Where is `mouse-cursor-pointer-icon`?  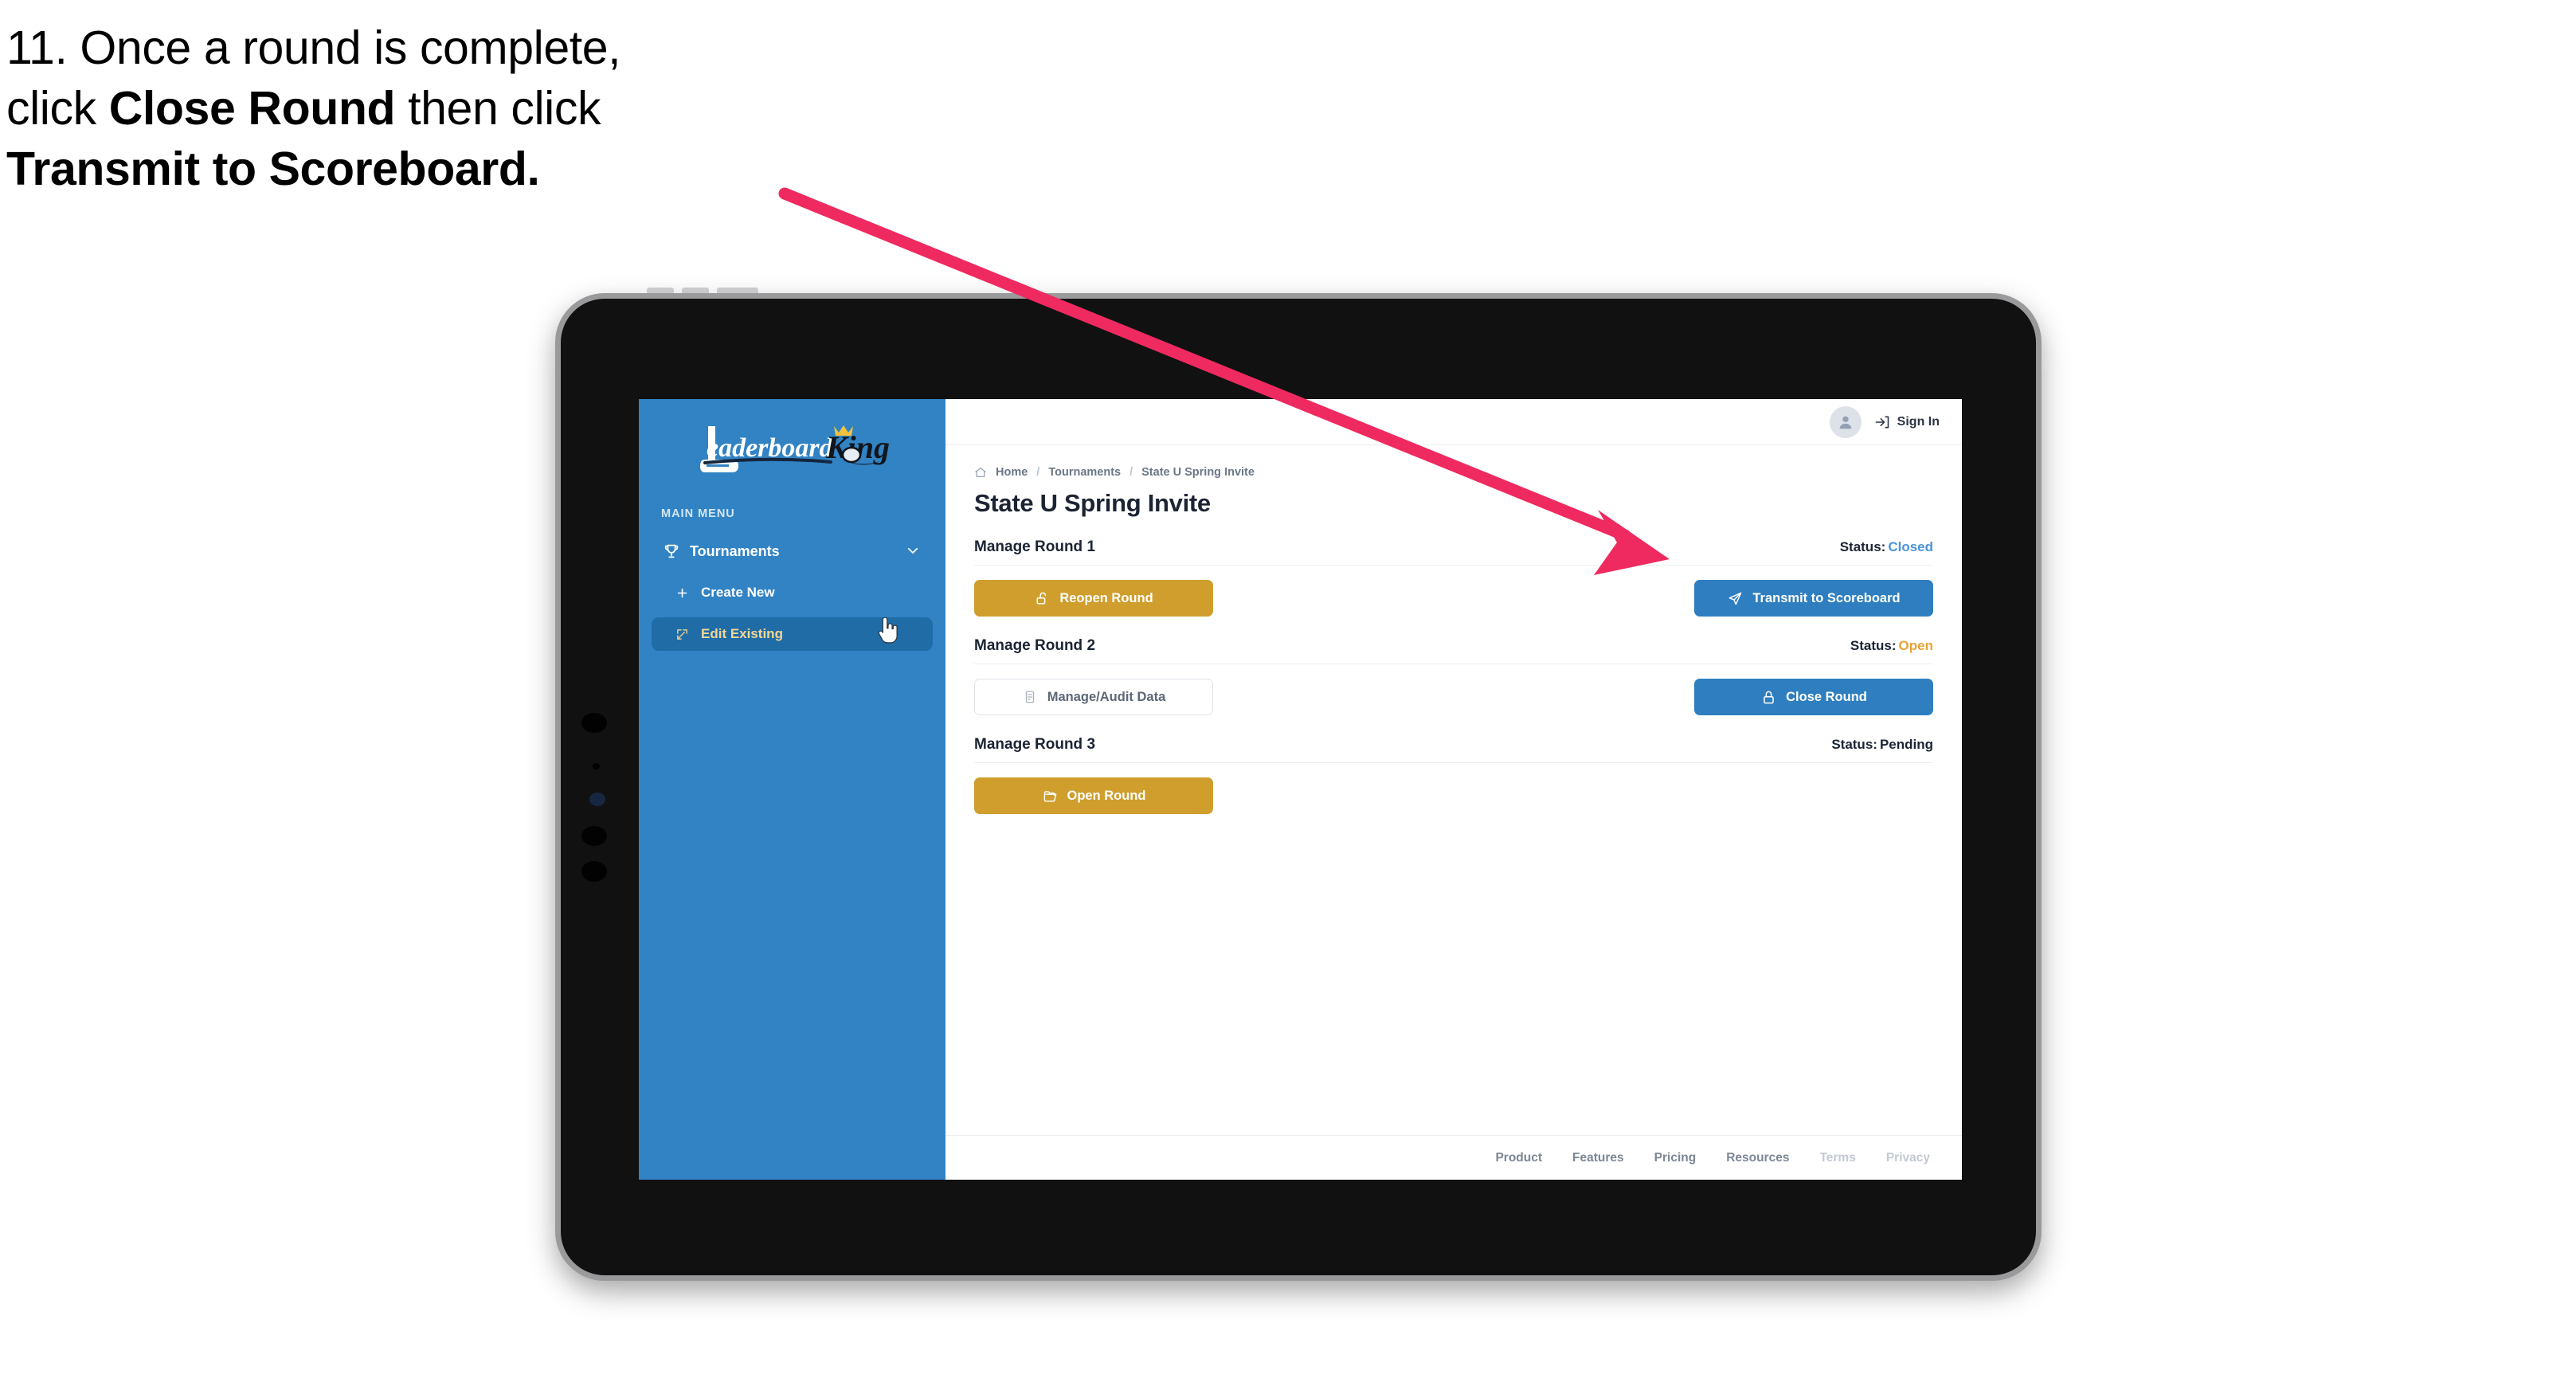
mouse-cursor-pointer-icon is located at coordinates (888, 630).